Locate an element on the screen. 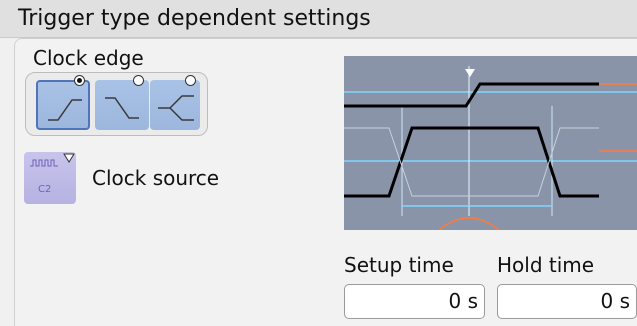  clock-source-button: C2 is located at coordinates (50, 178).